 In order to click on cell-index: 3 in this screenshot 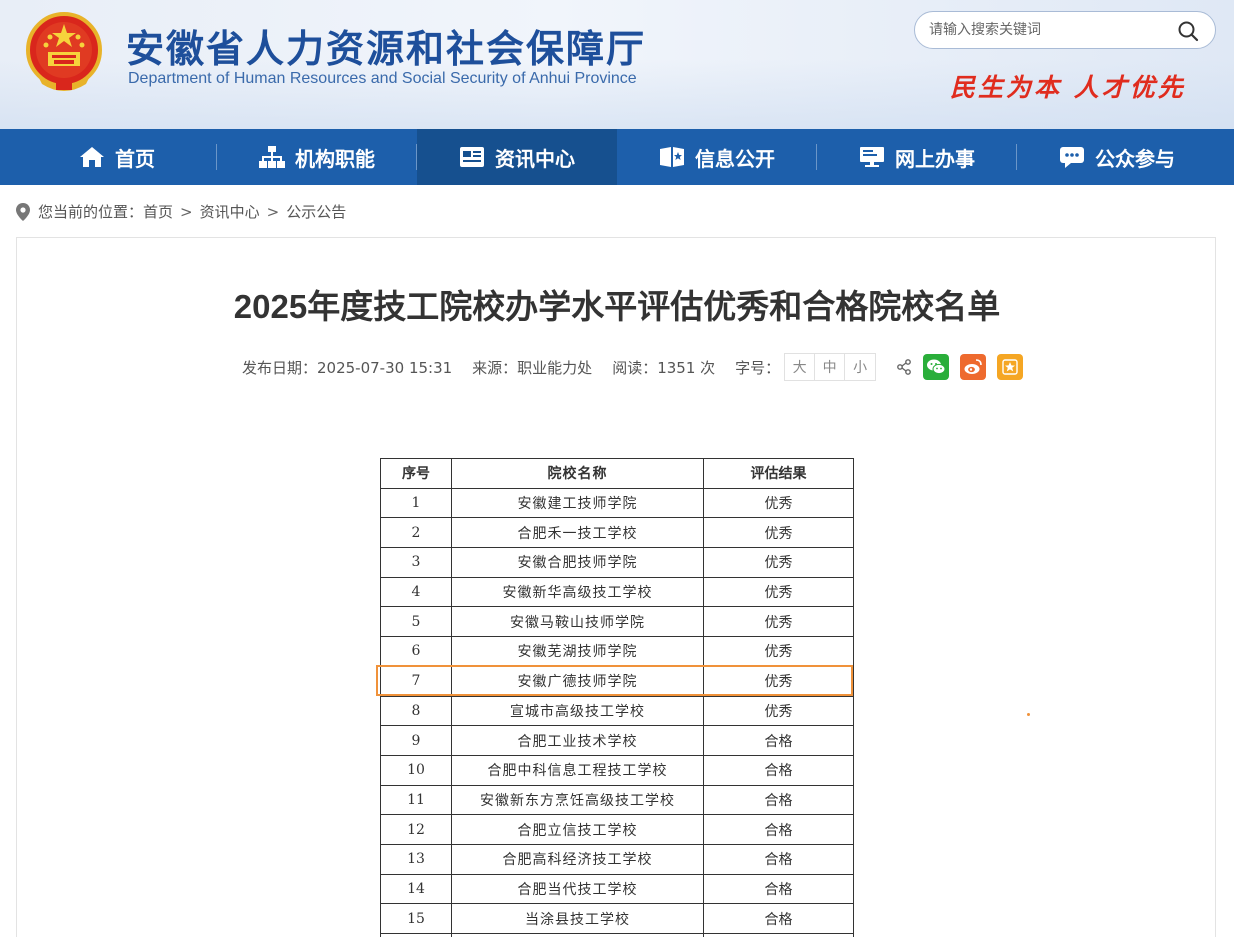, I will do `click(416, 562)`.